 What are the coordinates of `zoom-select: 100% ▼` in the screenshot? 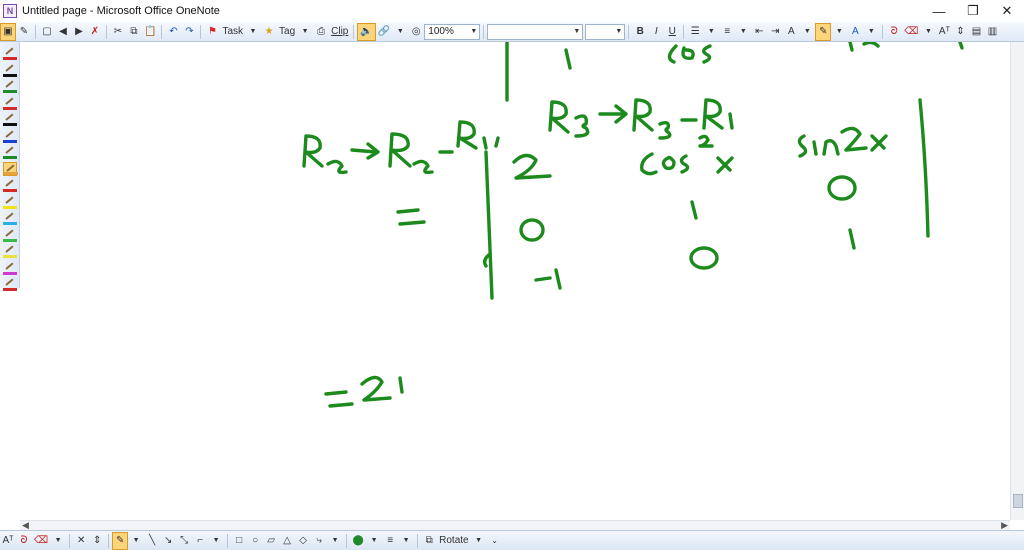 It's located at (452, 31).